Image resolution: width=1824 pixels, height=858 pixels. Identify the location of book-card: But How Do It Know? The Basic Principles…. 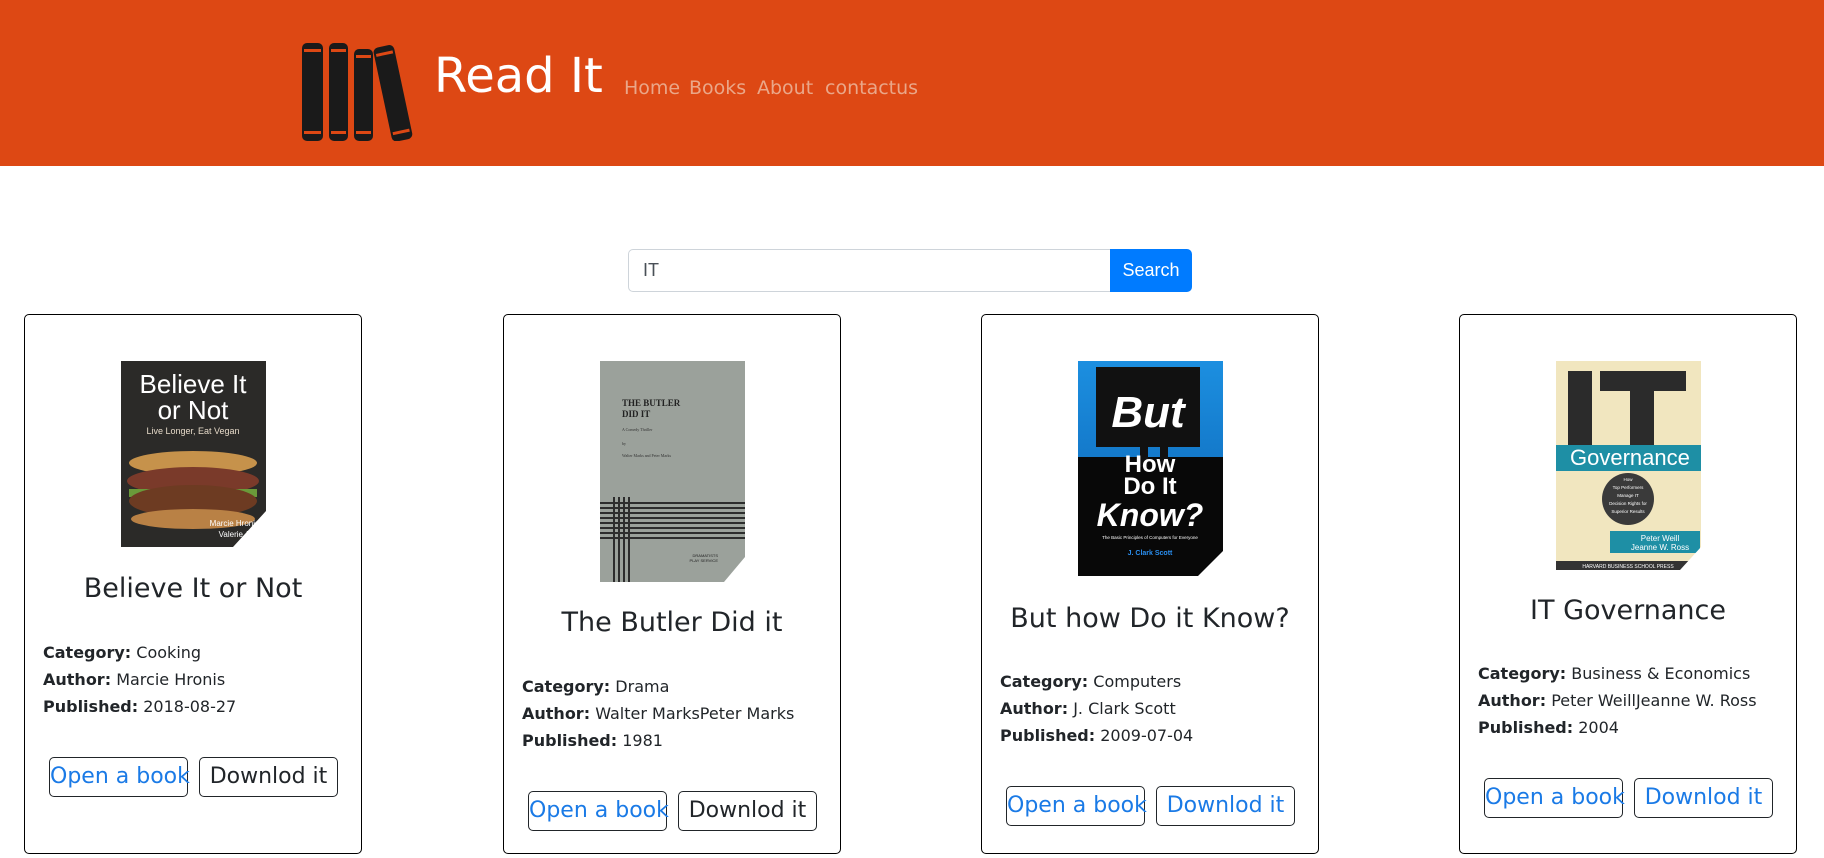
(1150, 584).